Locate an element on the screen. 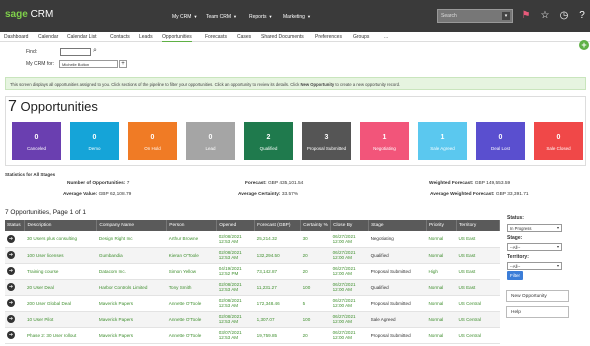  cell-opened: 04/19/2021 12:52 PM is located at coordinates (235, 271).